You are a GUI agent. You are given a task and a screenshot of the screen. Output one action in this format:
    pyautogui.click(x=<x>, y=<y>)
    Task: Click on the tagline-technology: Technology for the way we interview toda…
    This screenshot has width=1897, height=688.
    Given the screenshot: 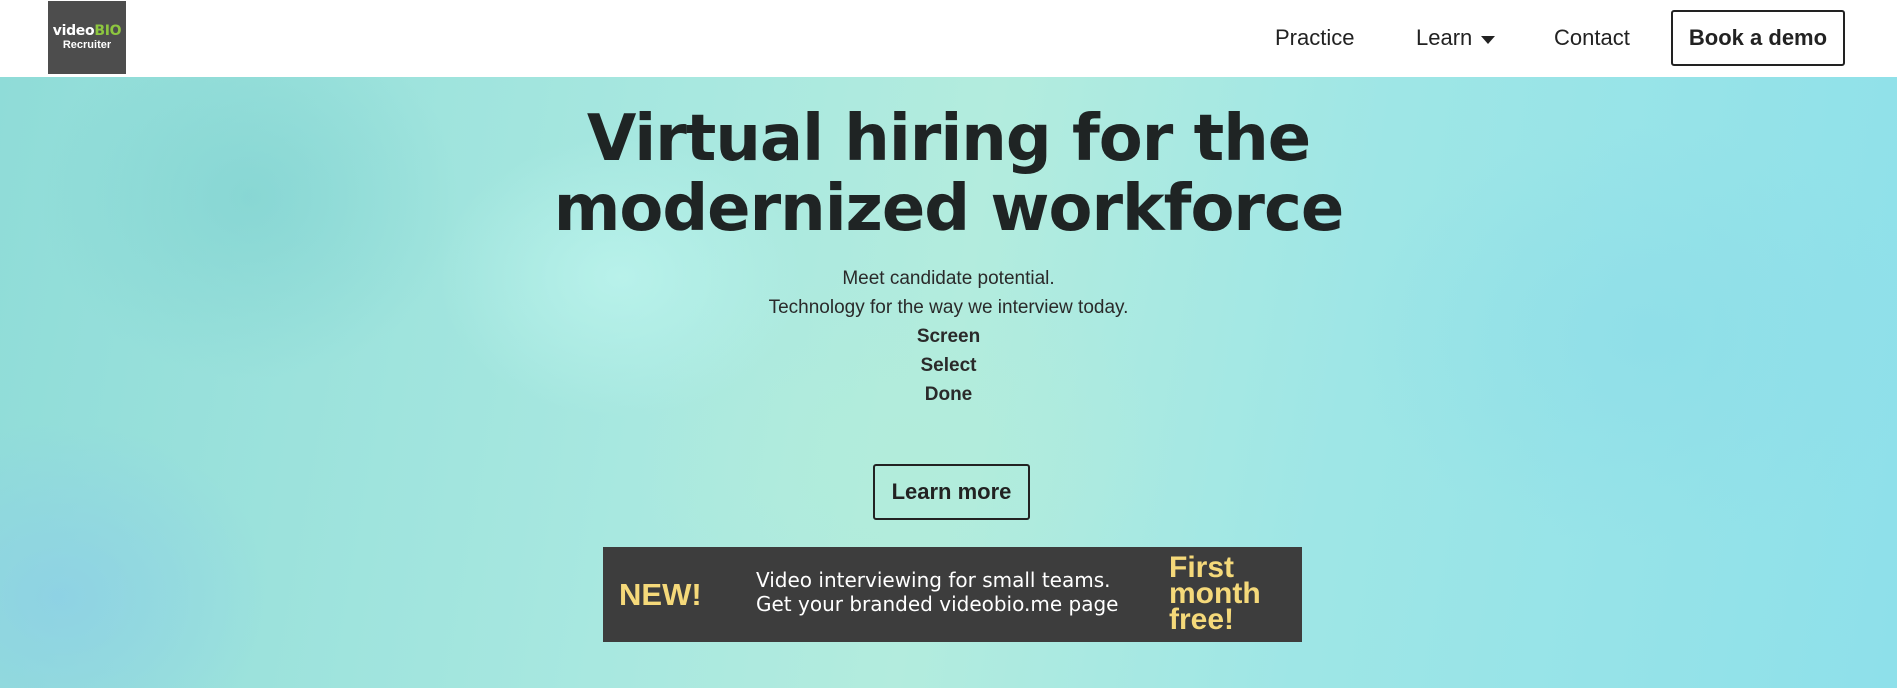 What is the action you would take?
    pyautogui.click(x=948, y=307)
    